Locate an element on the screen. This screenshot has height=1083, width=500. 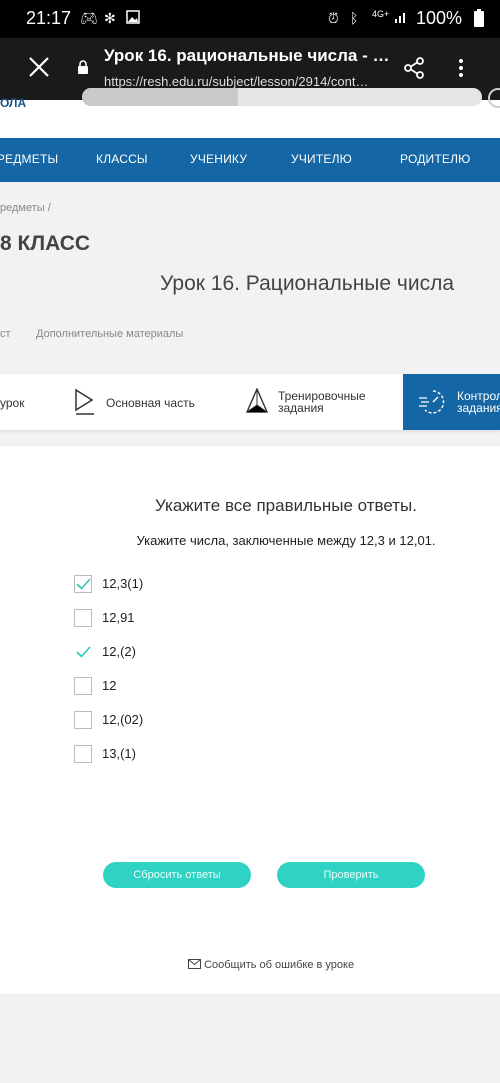
answer-option-label: 12,(2) is located at coordinates (119, 651).